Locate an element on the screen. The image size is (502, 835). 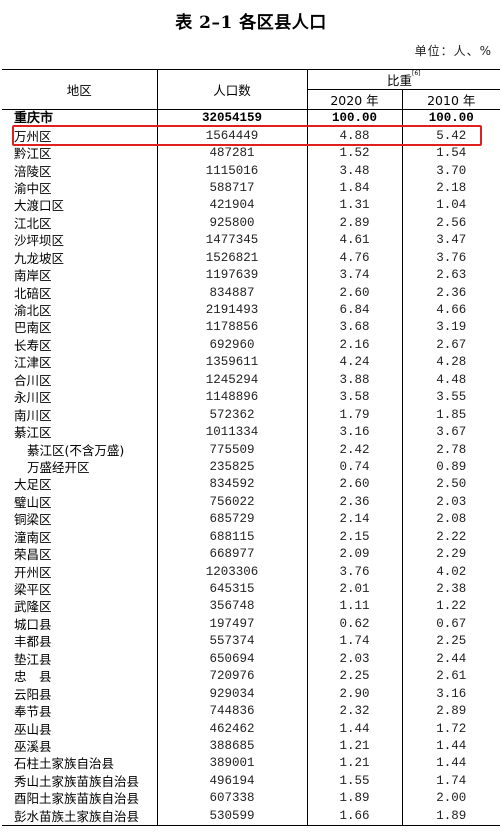
ratio-2010-cell: 3.47 is located at coordinates (451, 241).